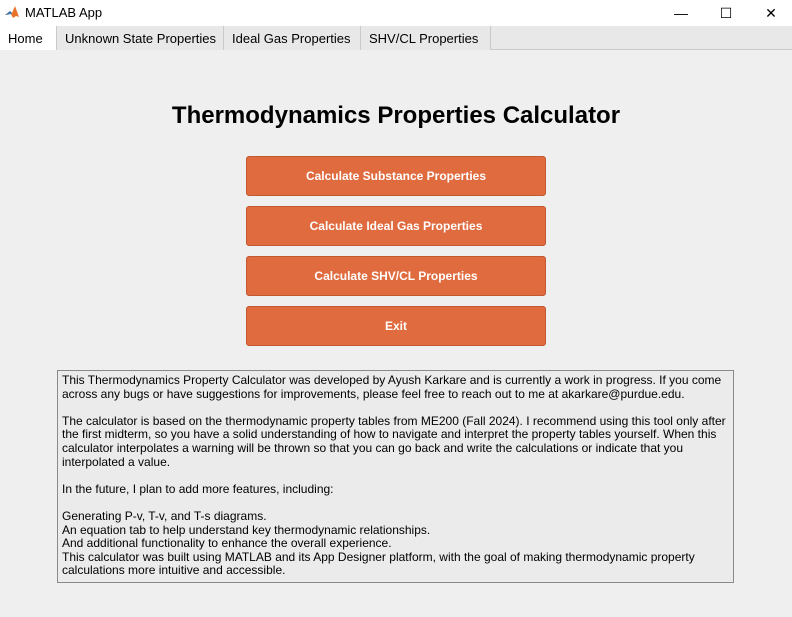 This screenshot has height=617, width=792. What do you see at coordinates (396, 176) in the screenshot?
I see `calculate-substance-properties-button: Calculate Substance Properties` at bounding box center [396, 176].